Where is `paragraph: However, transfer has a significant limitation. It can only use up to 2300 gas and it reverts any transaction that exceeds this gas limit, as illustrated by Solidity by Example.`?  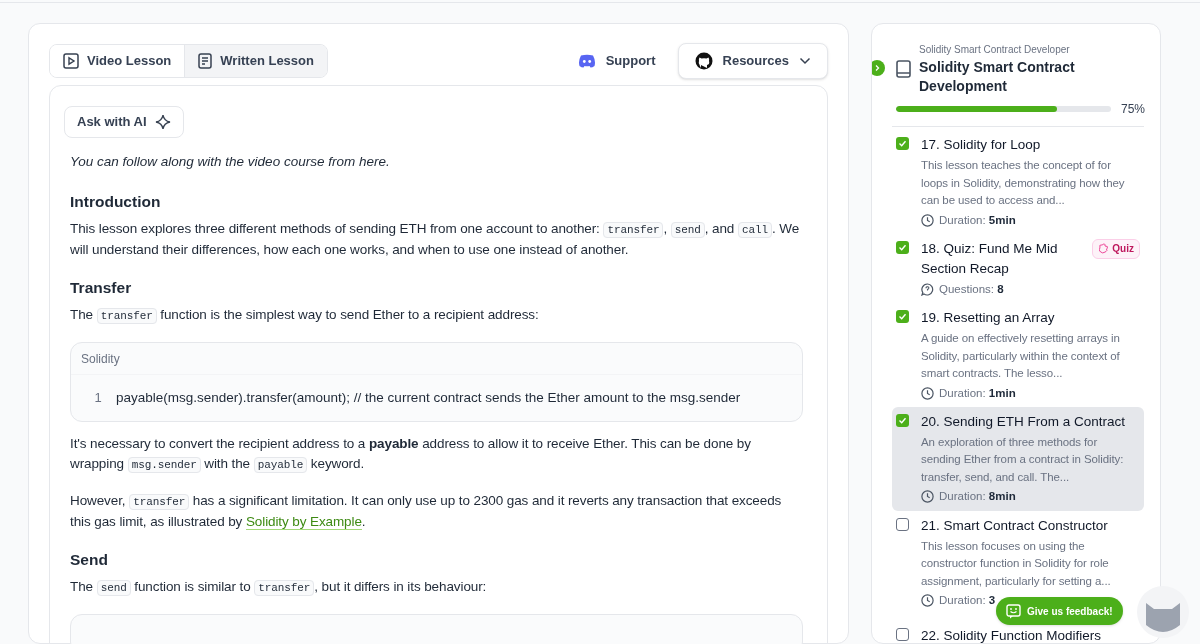 paragraph: However, transfer has a significant limitation. It can only use up to 2300 gas and it reverts any transaction that exceeds this gas limit, as illustrated by Solidity by Example. is located at coordinates (426, 512).